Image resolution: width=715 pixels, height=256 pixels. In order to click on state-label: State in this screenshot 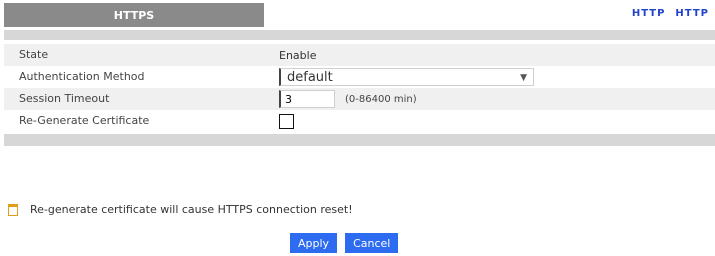, I will do `click(34, 54)`.